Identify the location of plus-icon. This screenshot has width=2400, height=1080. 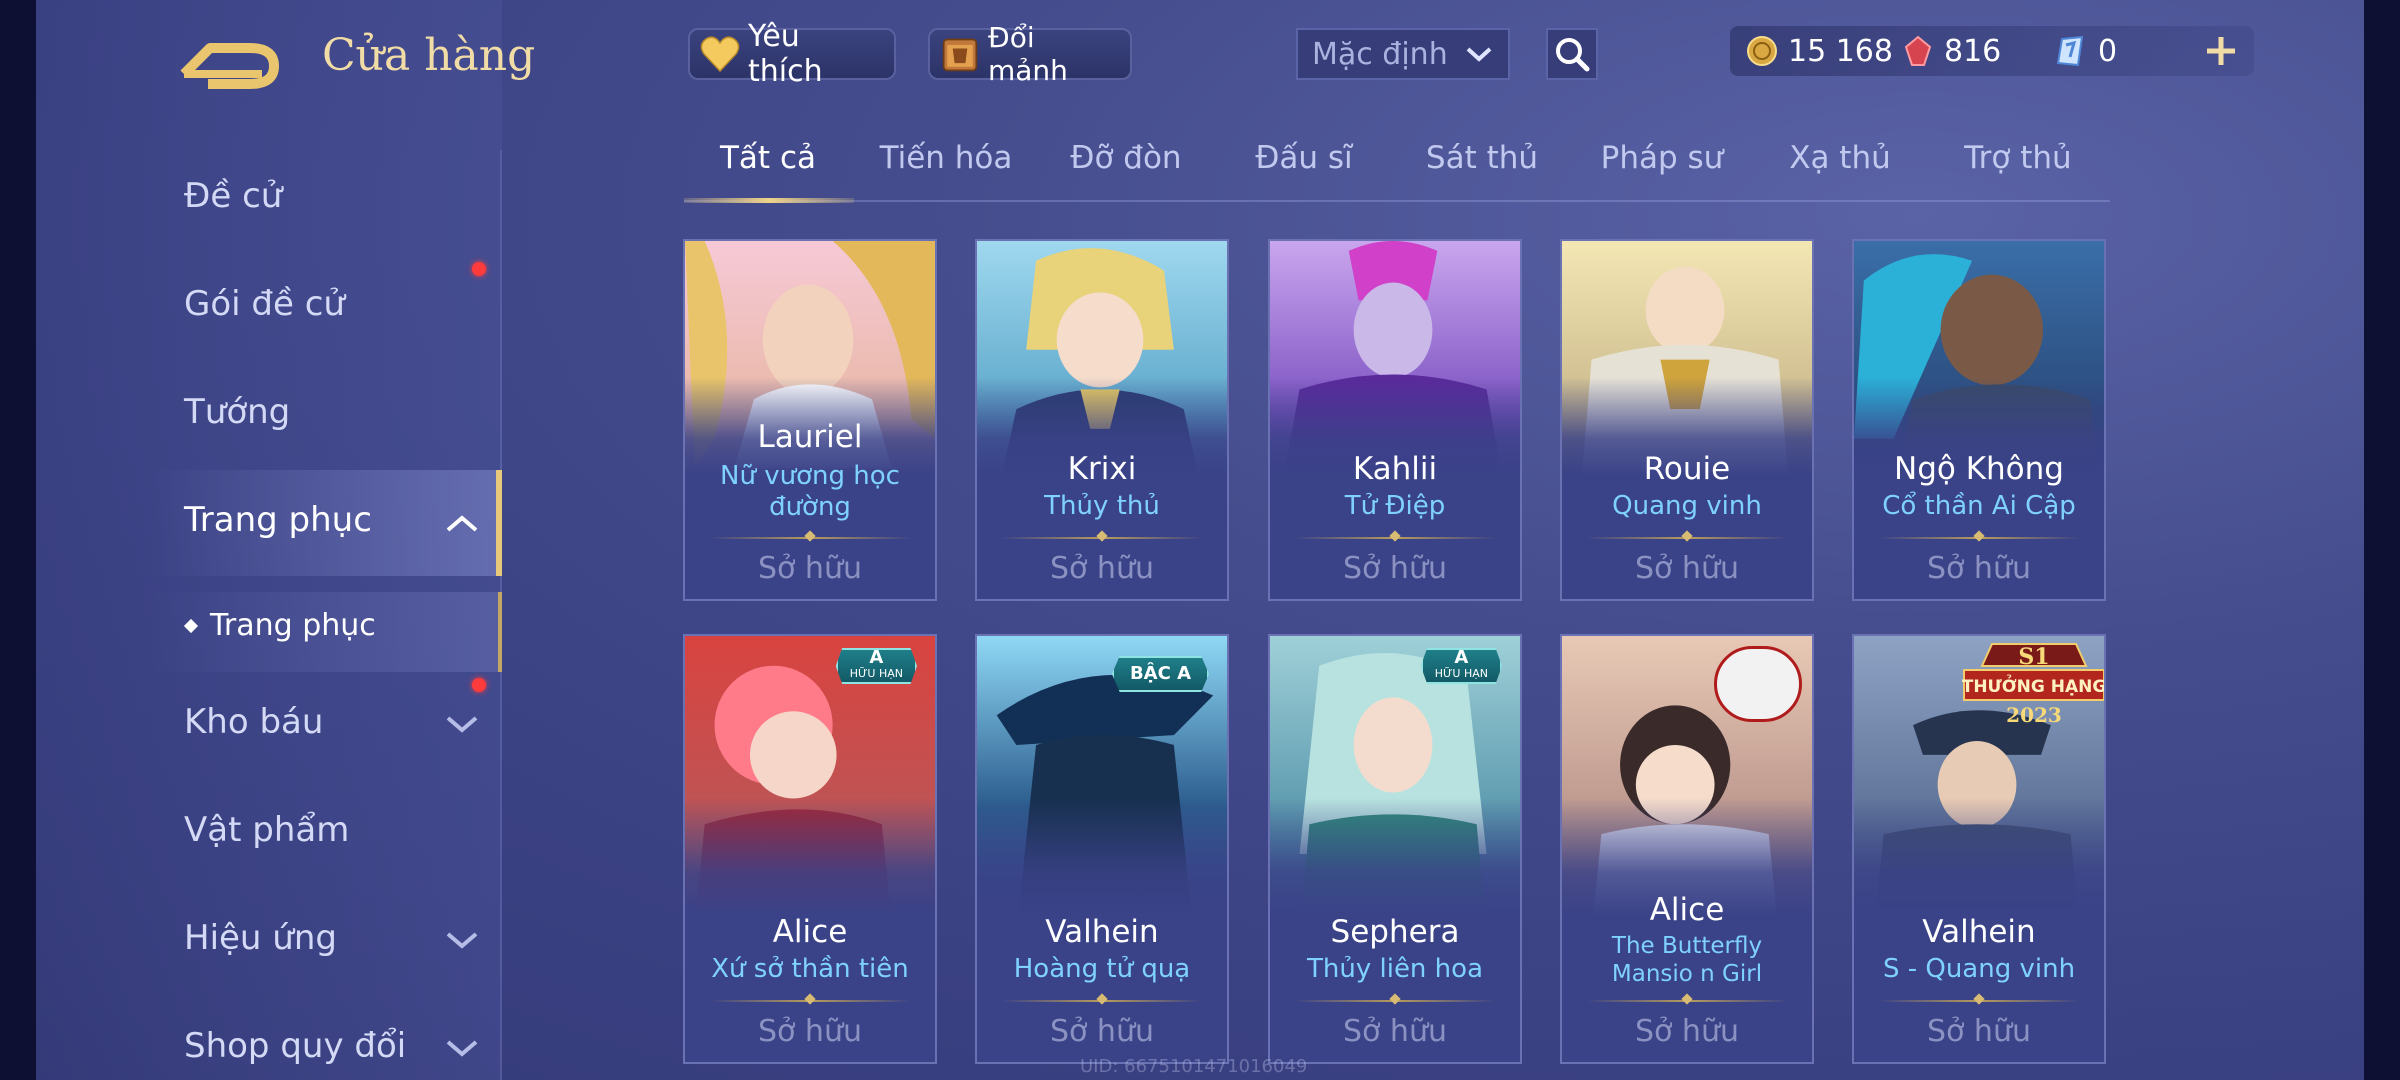
(2221, 51).